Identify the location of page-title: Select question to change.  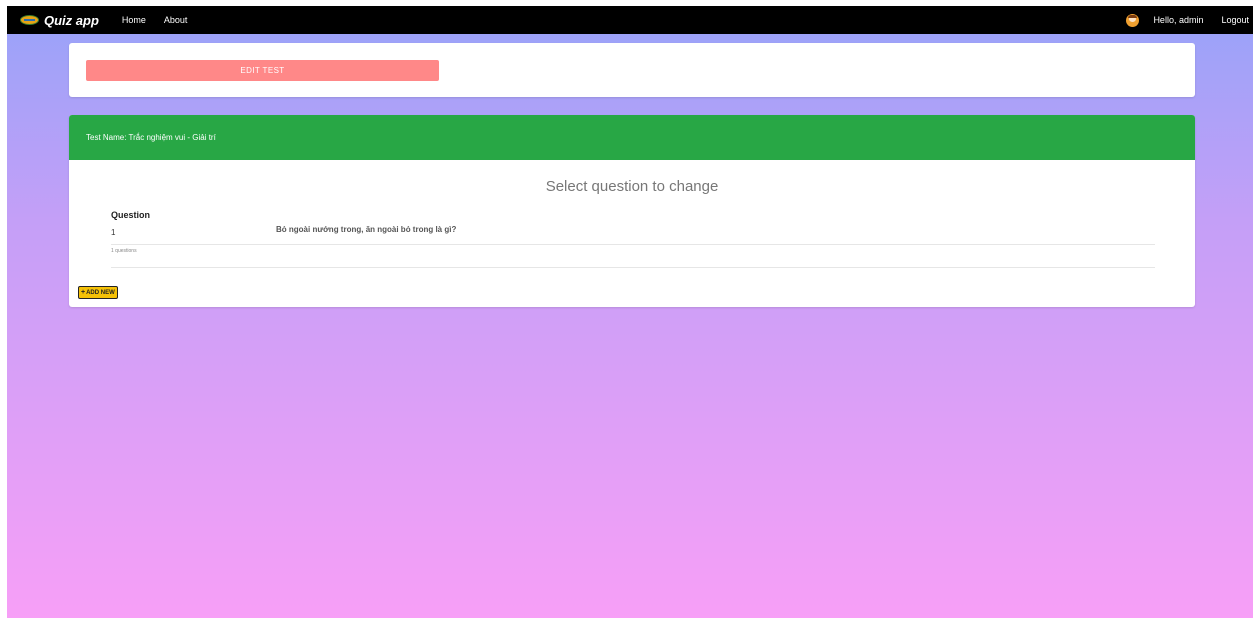
(632, 186).